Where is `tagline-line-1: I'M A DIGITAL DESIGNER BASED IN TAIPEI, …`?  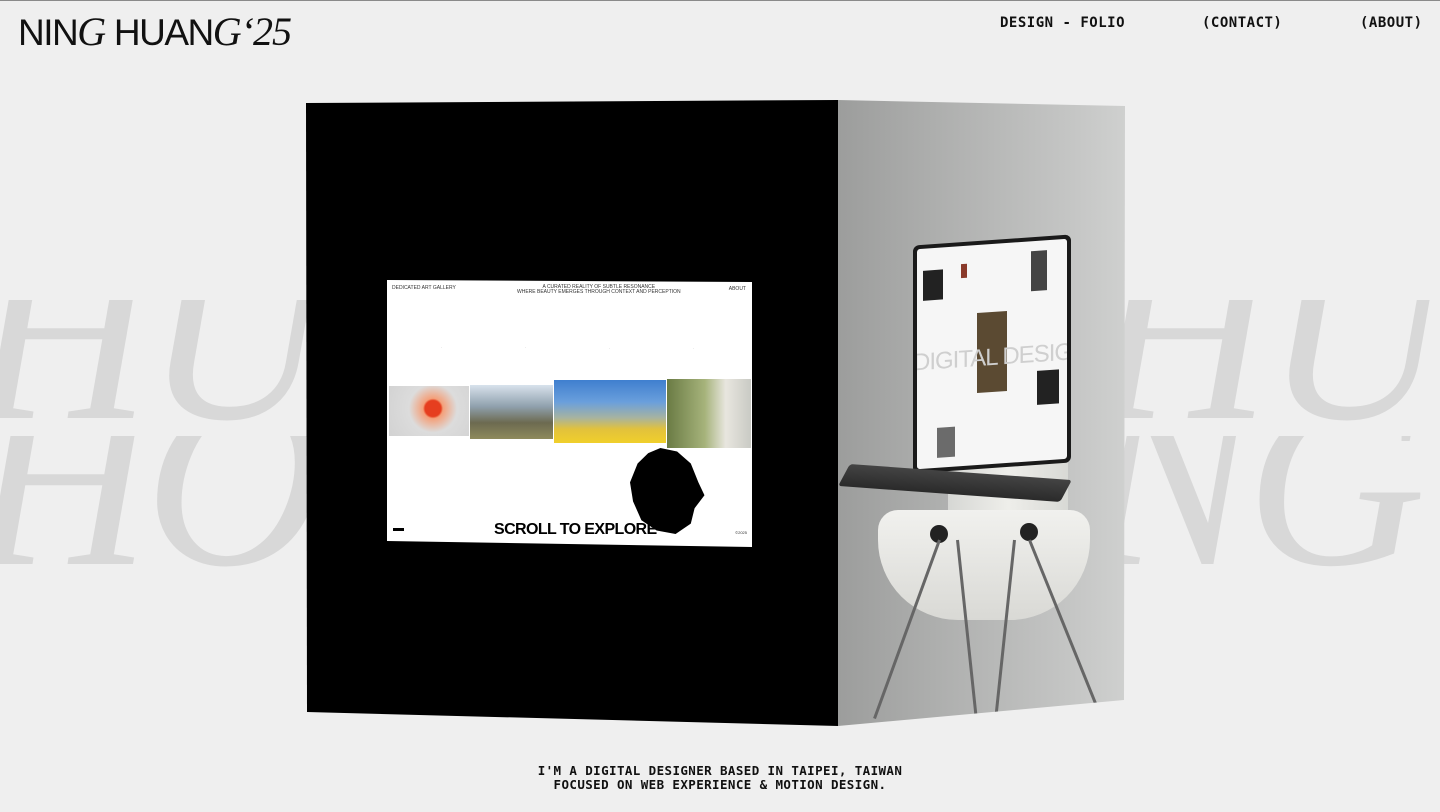
tagline-line-1: I'M A DIGITAL DESIGNER BASED IN TAIPEI, … is located at coordinates (720, 770).